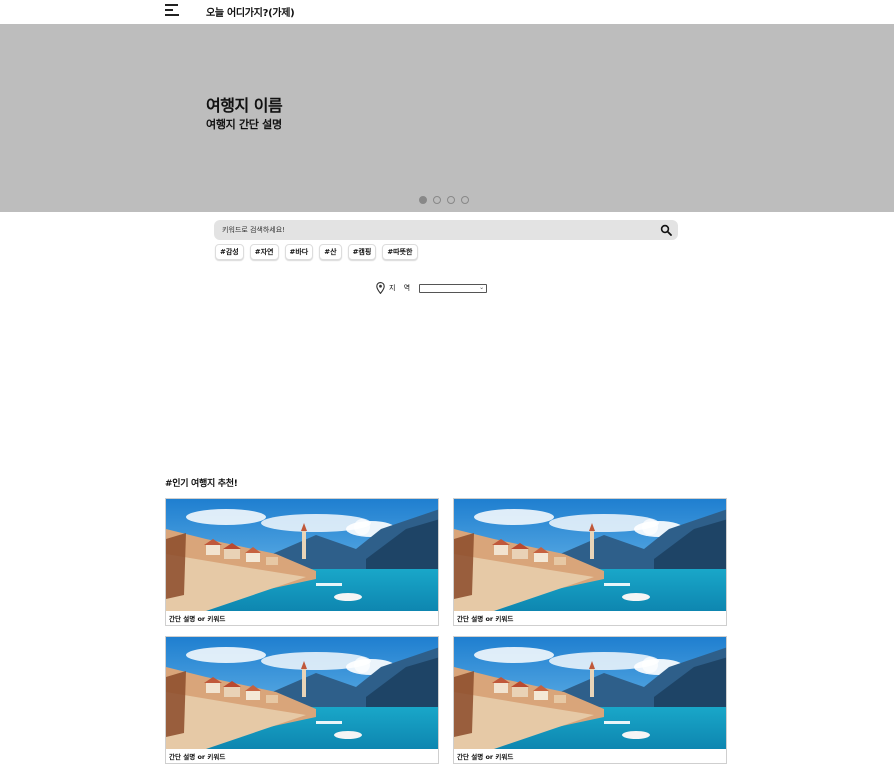 This screenshot has height=770, width=894. What do you see at coordinates (401, 288) in the screenshot?
I see `region-label: 지 역` at bounding box center [401, 288].